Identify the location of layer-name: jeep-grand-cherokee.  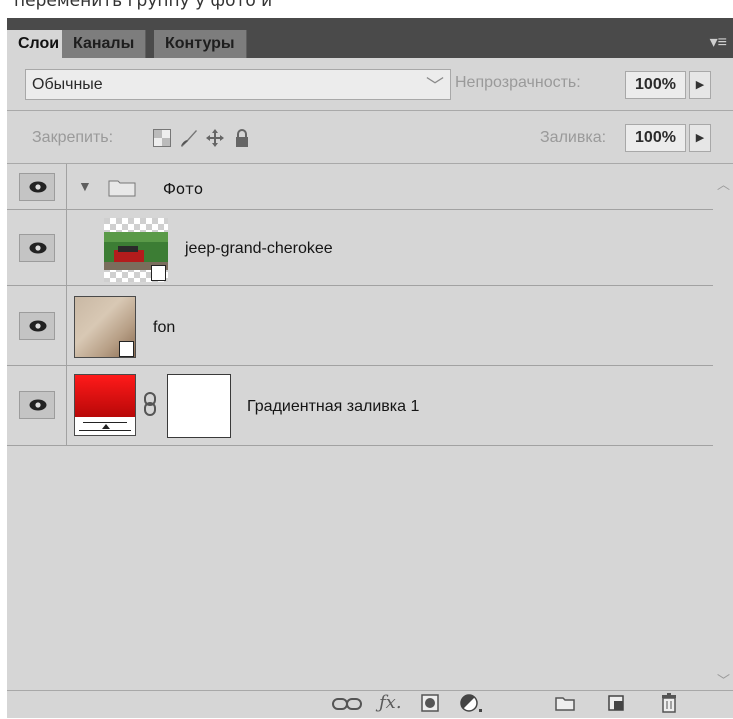
(259, 248).